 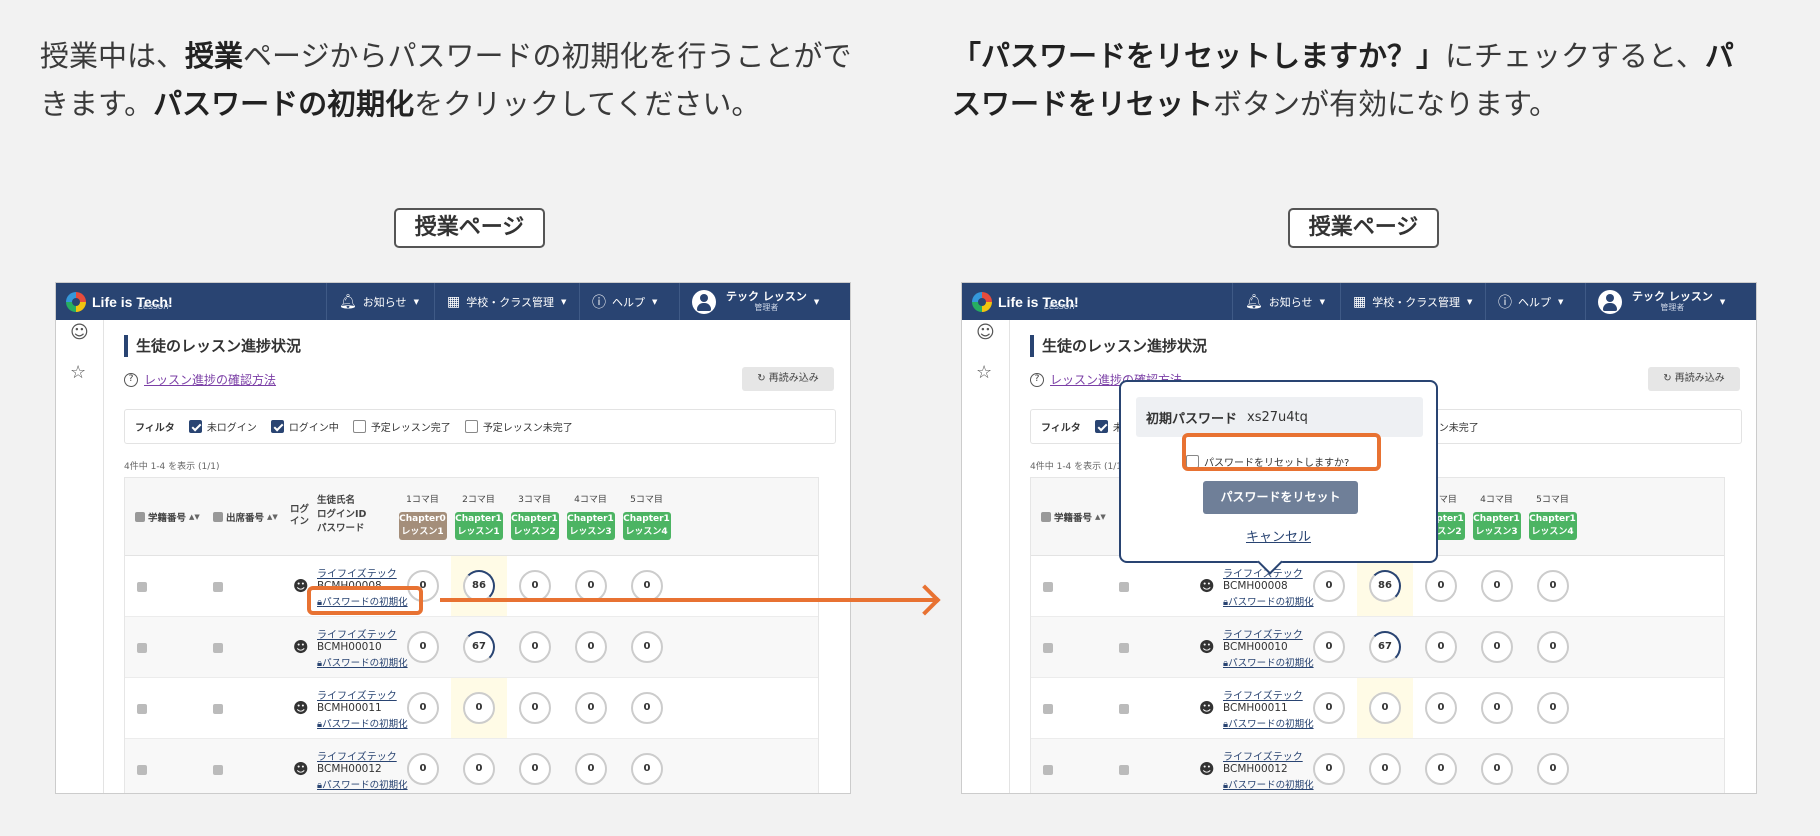 What do you see at coordinates (245, 517) in the screenshot?
I see `col-att-number: 出席番号▲▼` at bounding box center [245, 517].